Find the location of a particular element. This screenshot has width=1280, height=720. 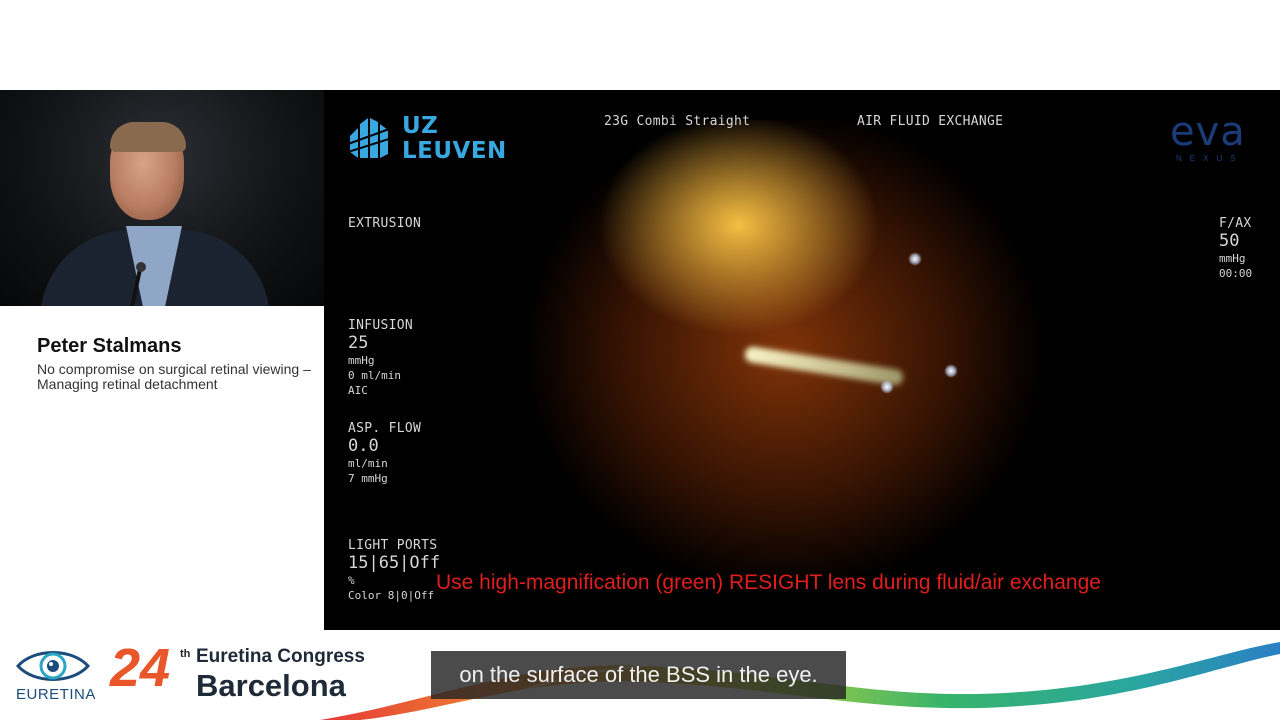

asp-flow-value: 0.0 is located at coordinates (363, 446).